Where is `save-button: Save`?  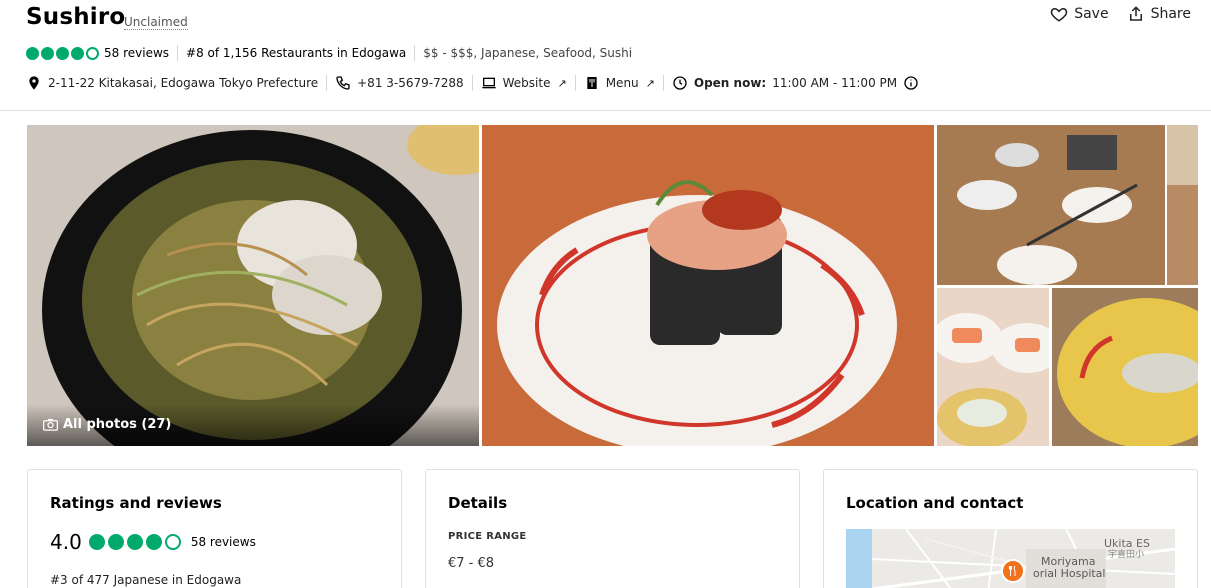
save-button: Save is located at coordinates (1079, 14).